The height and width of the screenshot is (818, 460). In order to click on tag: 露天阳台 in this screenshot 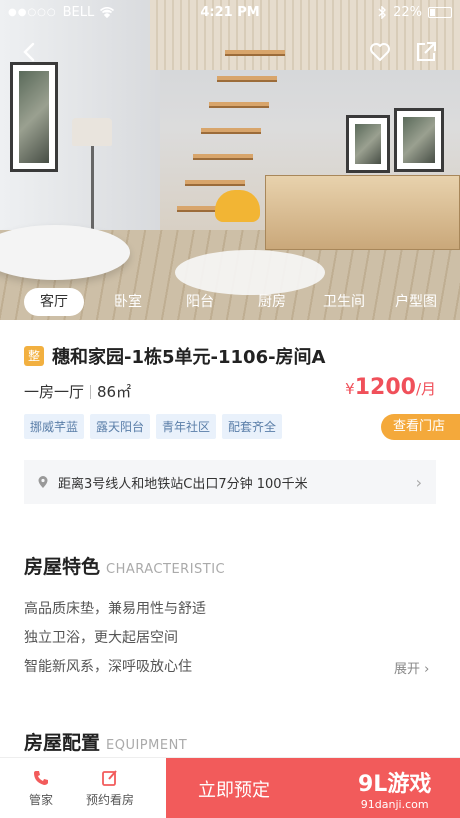, I will do `click(120, 426)`.